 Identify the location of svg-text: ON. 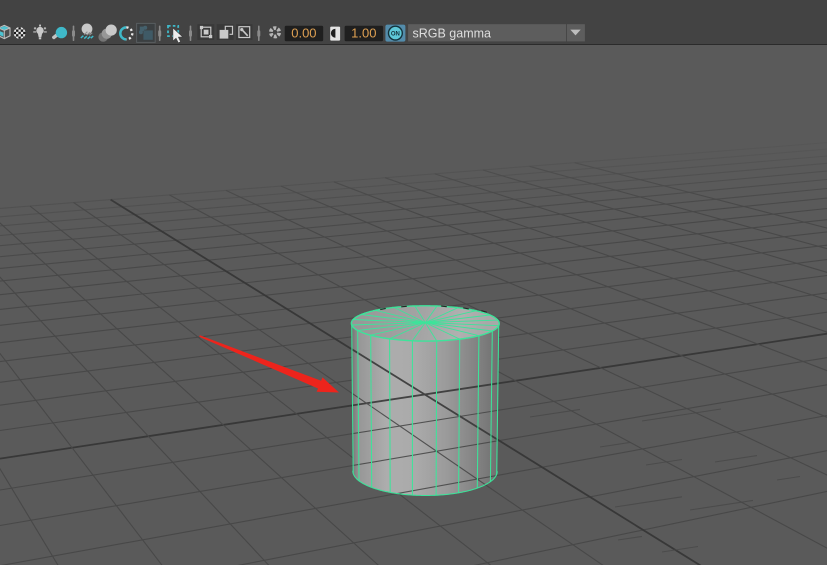
(395, 34).